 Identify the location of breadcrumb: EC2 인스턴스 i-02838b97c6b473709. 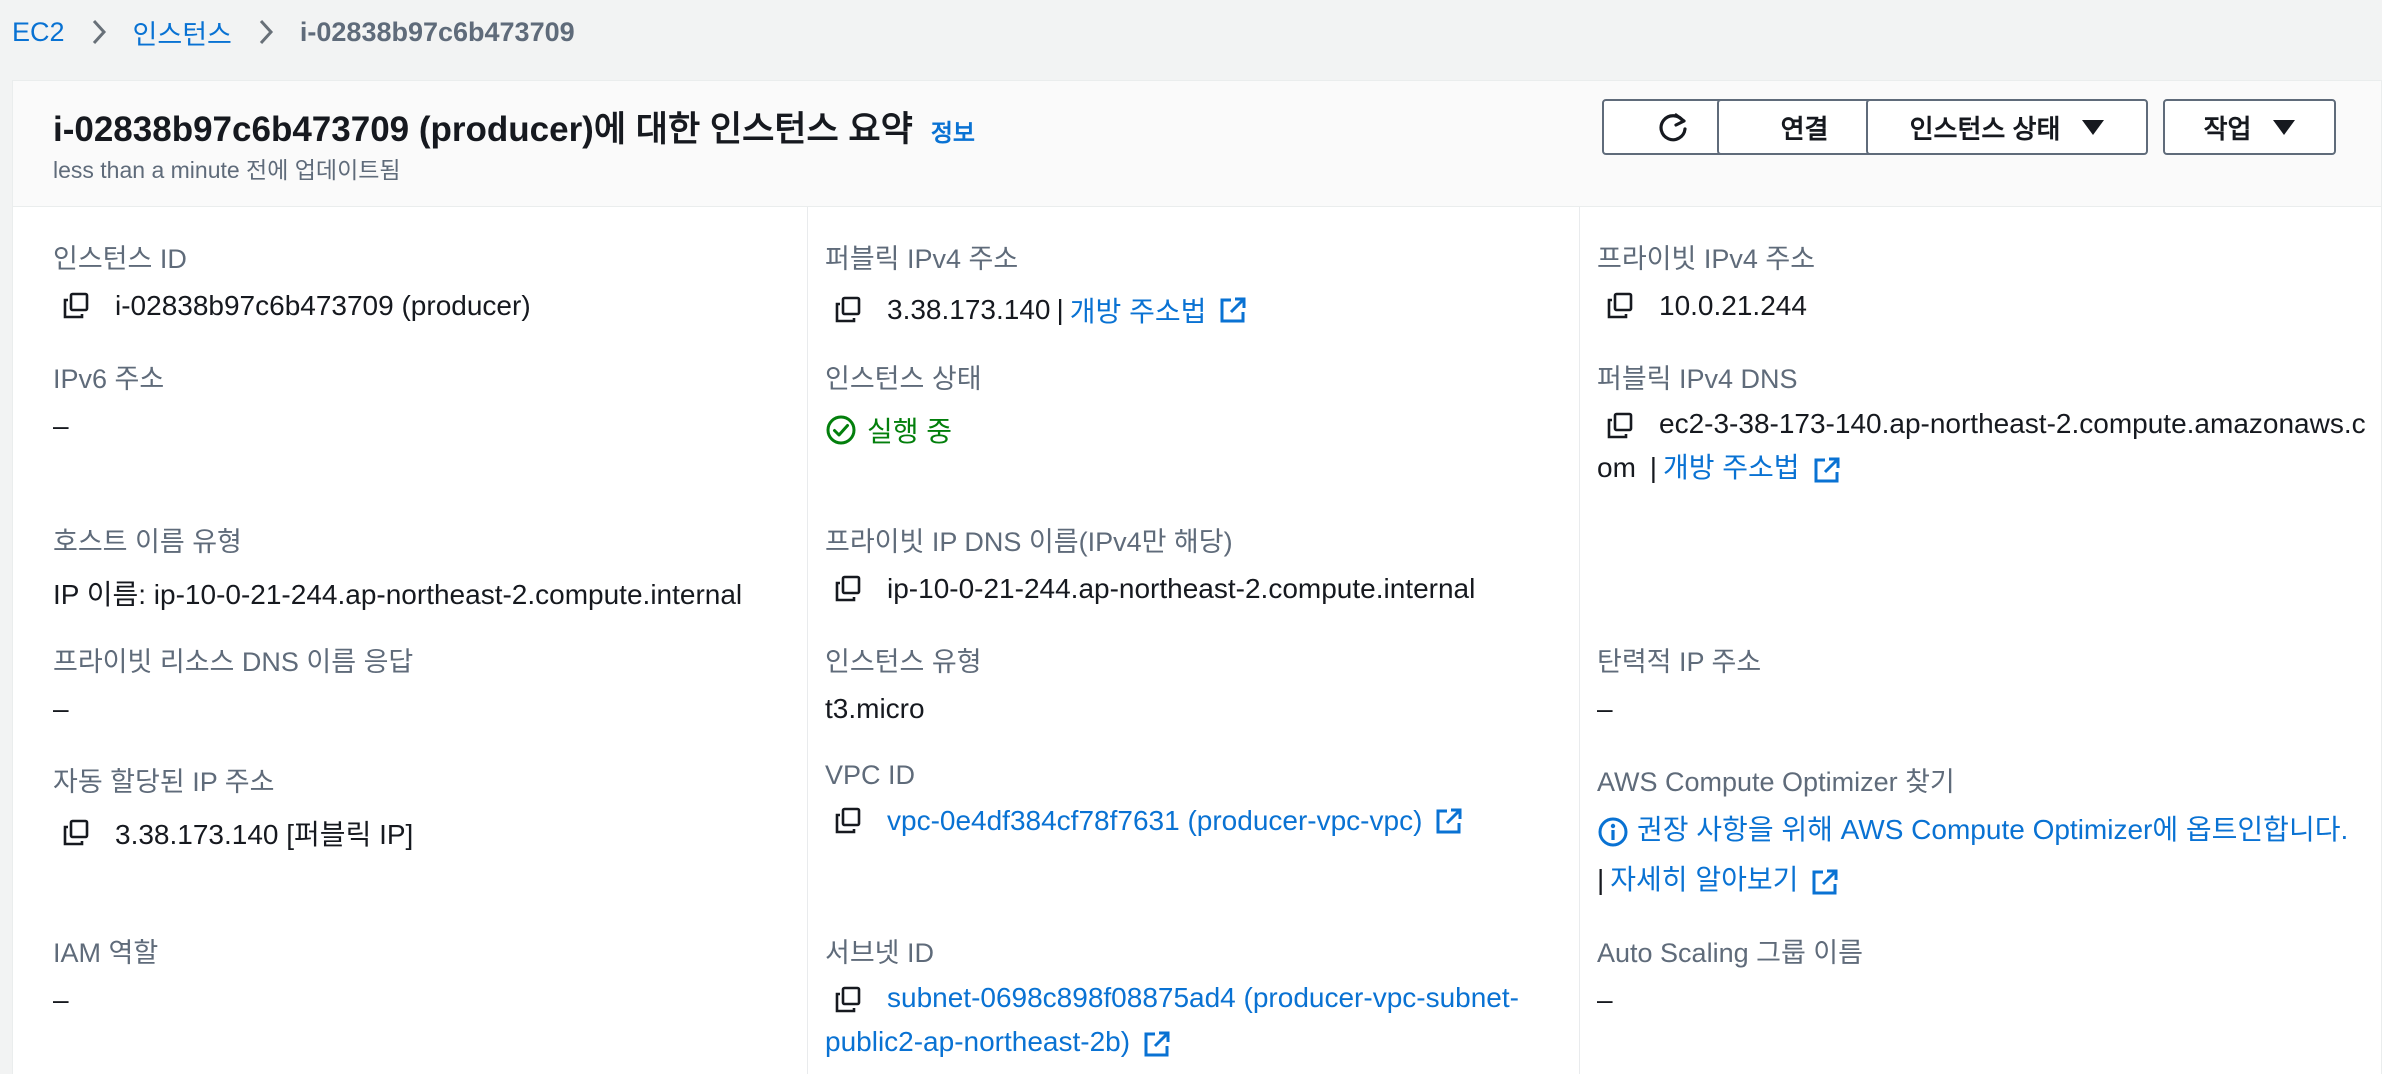
(293, 32).